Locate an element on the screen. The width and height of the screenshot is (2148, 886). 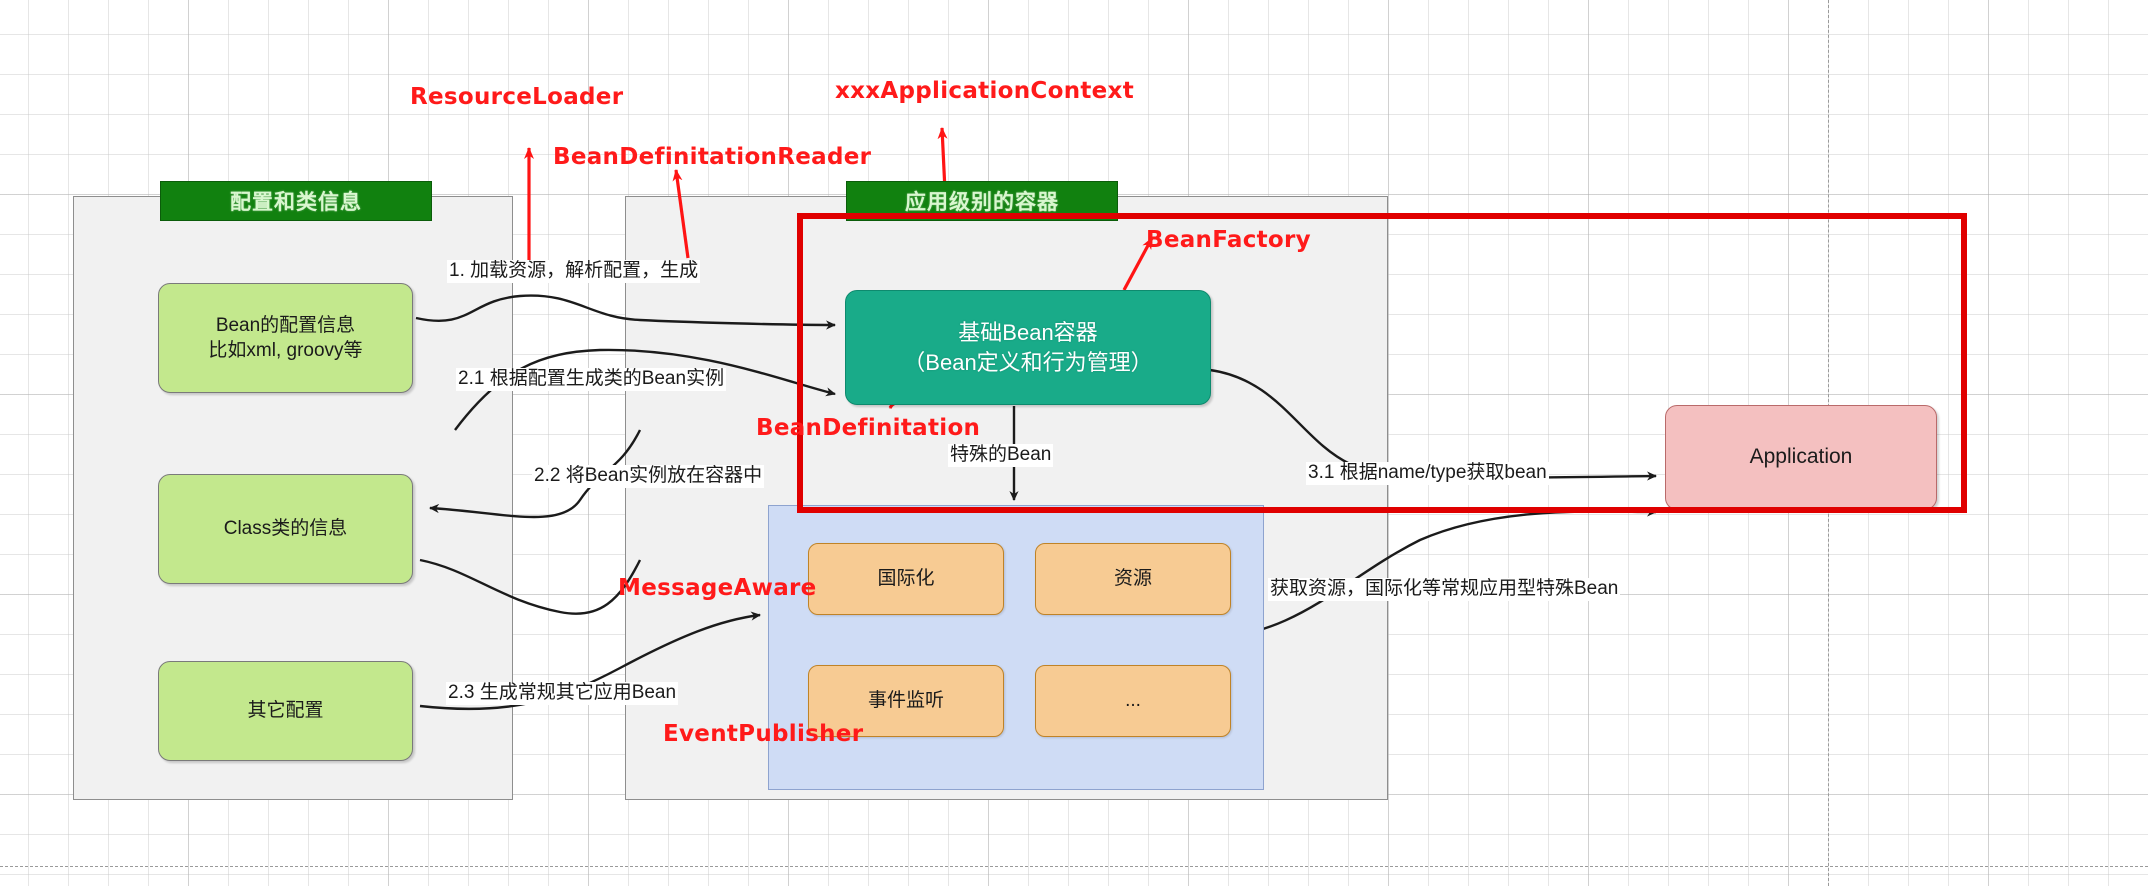
node-class-info-label: Class类的信息 is located at coordinates (285, 529).